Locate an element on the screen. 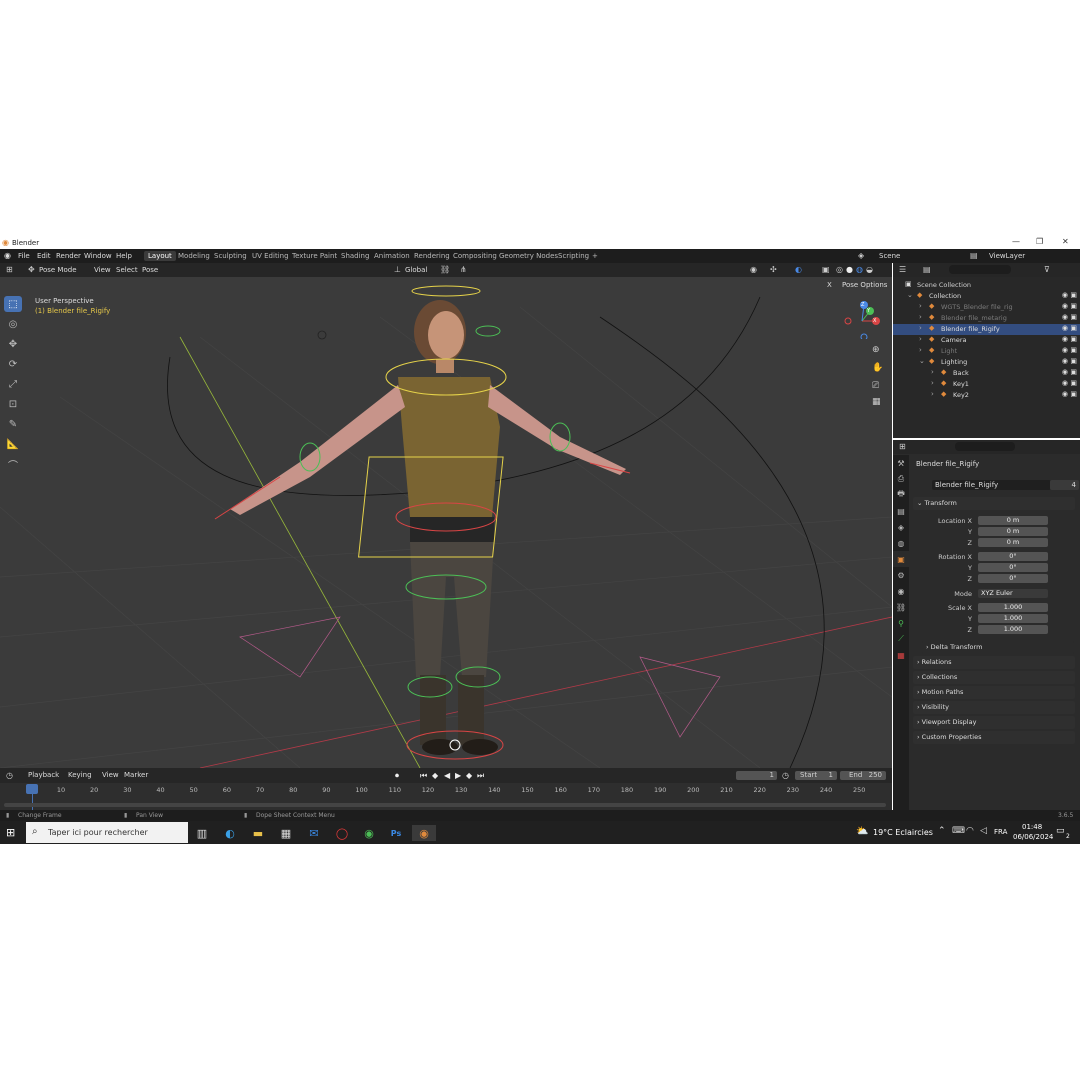 The image size is (1080, 1080). ortho-toggle-icon: ▦ is located at coordinates (876, 402).